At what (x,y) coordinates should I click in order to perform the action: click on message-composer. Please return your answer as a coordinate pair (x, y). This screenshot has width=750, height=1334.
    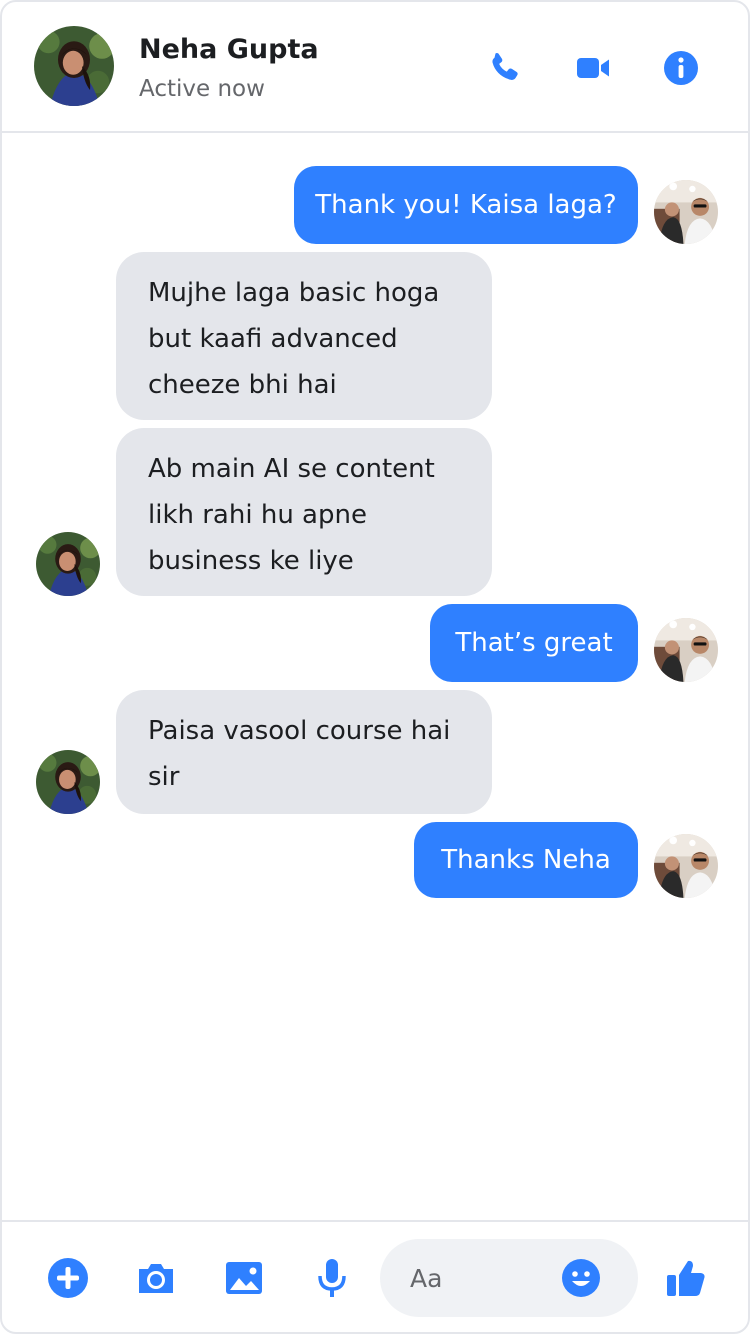
    Looking at the image, I should click on (509, 1278).